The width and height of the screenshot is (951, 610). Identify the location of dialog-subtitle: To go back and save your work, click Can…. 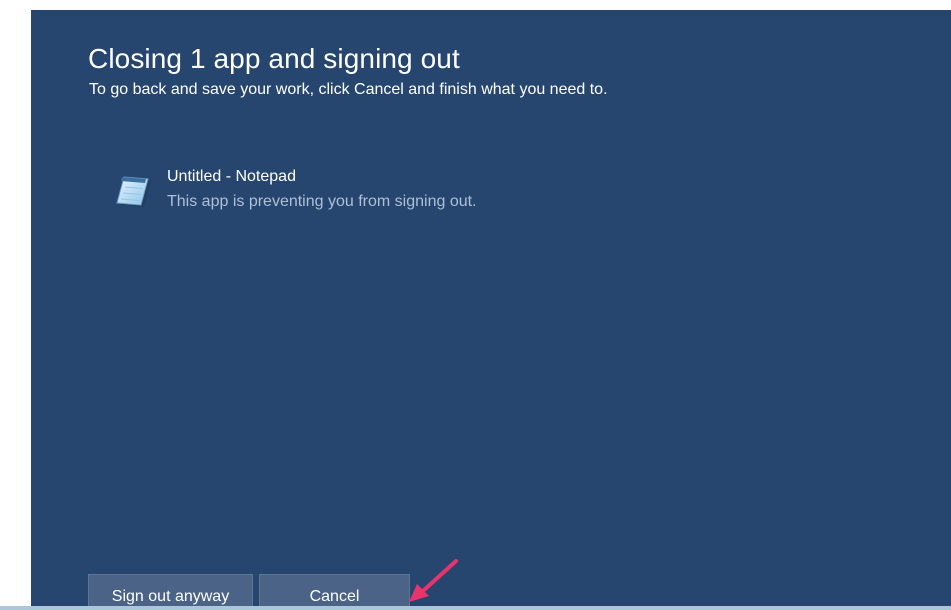
(348, 89).